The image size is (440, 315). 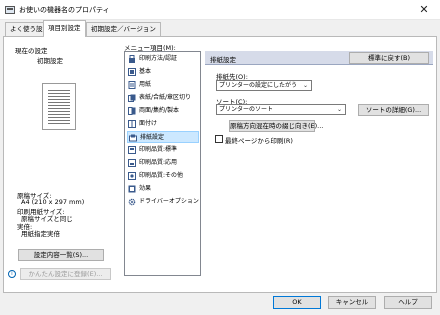 I want to click on duplex-icon, so click(x=132, y=111).